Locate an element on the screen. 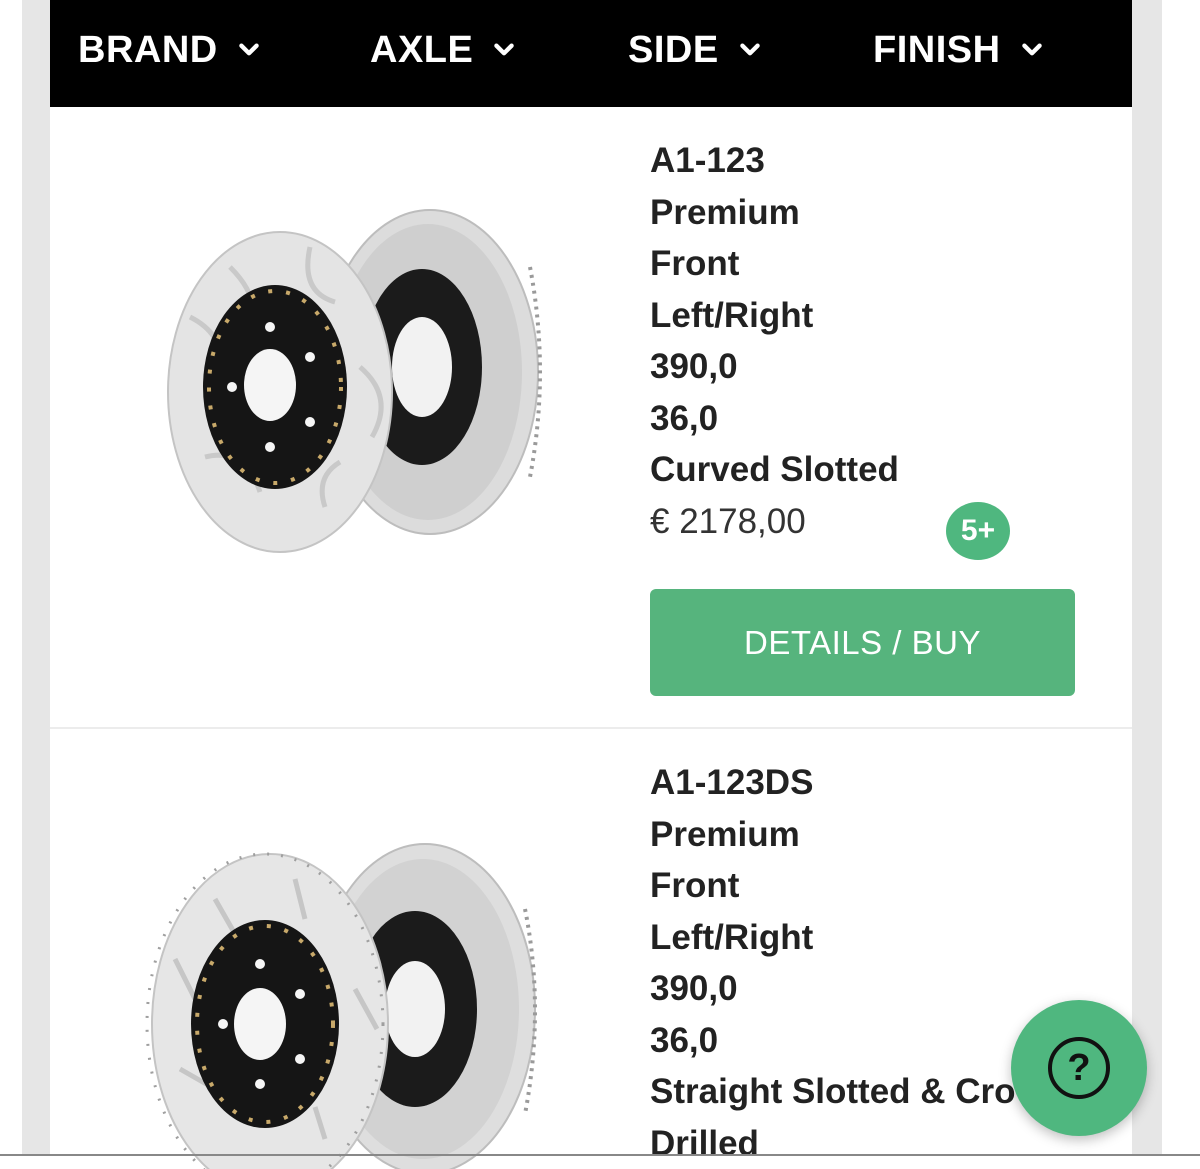 The height and width of the screenshot is (1169, 1200). stock-badge: 5+ is located at coordinates (978, 531).